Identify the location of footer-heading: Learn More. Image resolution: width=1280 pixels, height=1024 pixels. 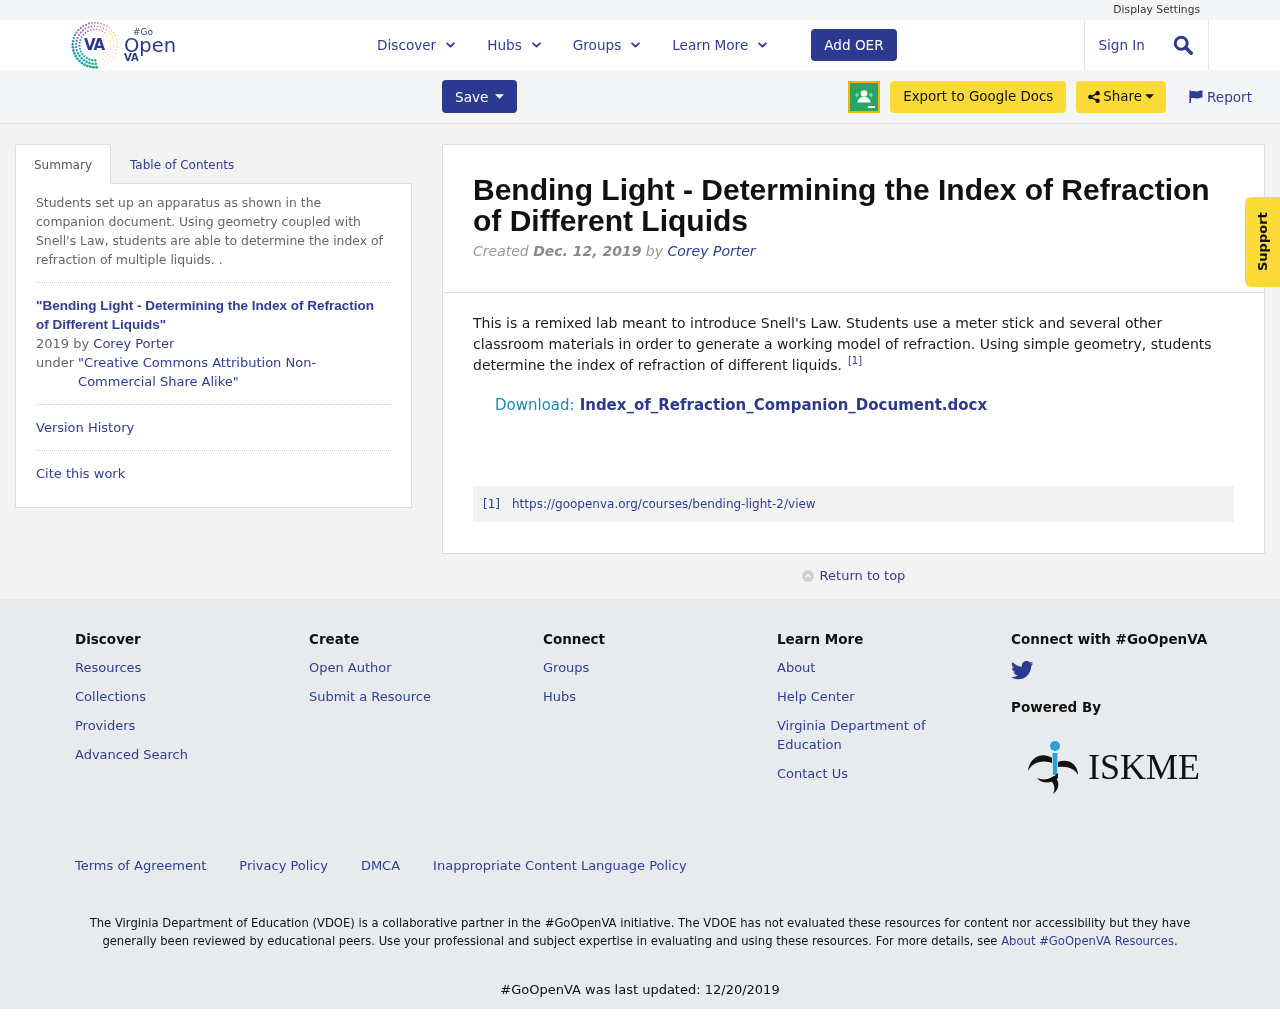
(820, 639).